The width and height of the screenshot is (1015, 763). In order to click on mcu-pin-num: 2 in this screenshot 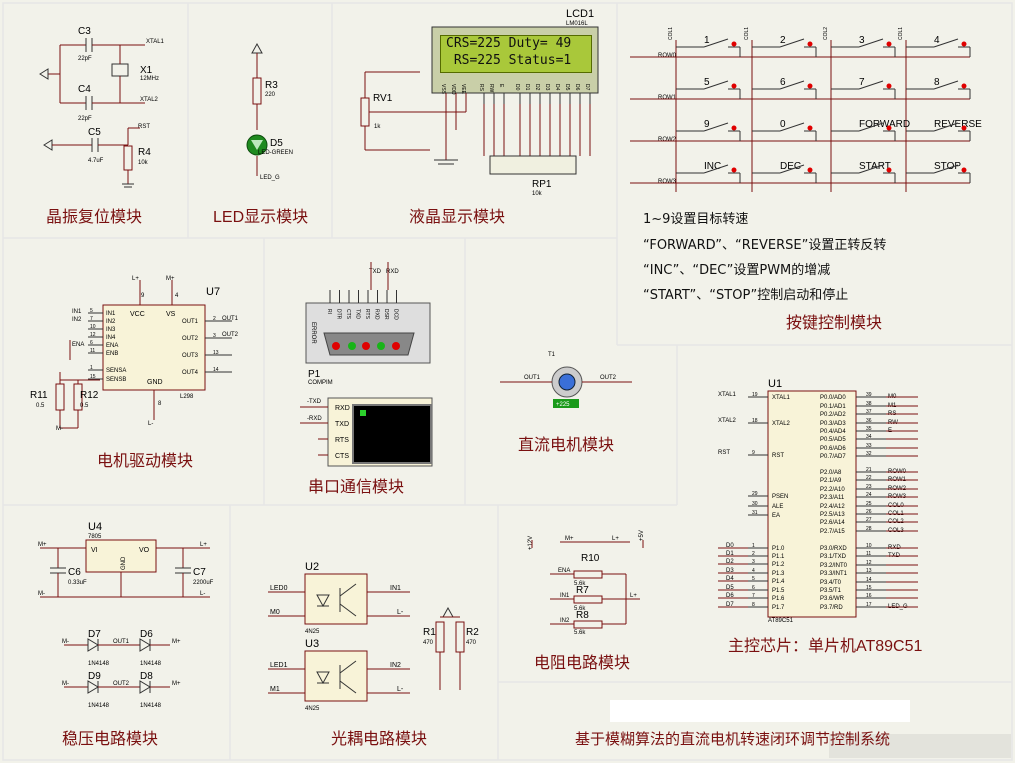, I will do `click(753, 554)`.